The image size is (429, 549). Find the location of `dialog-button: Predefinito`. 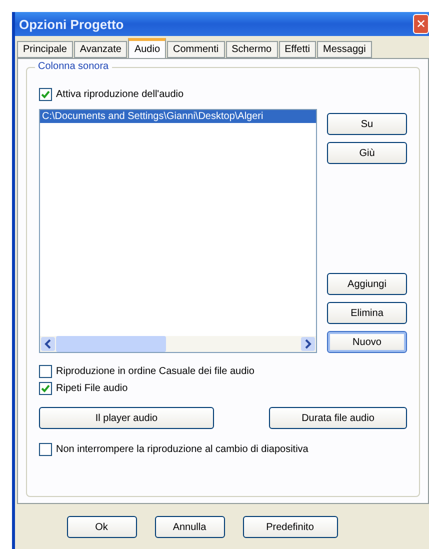

dialog-button: Predefinito is located at coordinates (290, 527).